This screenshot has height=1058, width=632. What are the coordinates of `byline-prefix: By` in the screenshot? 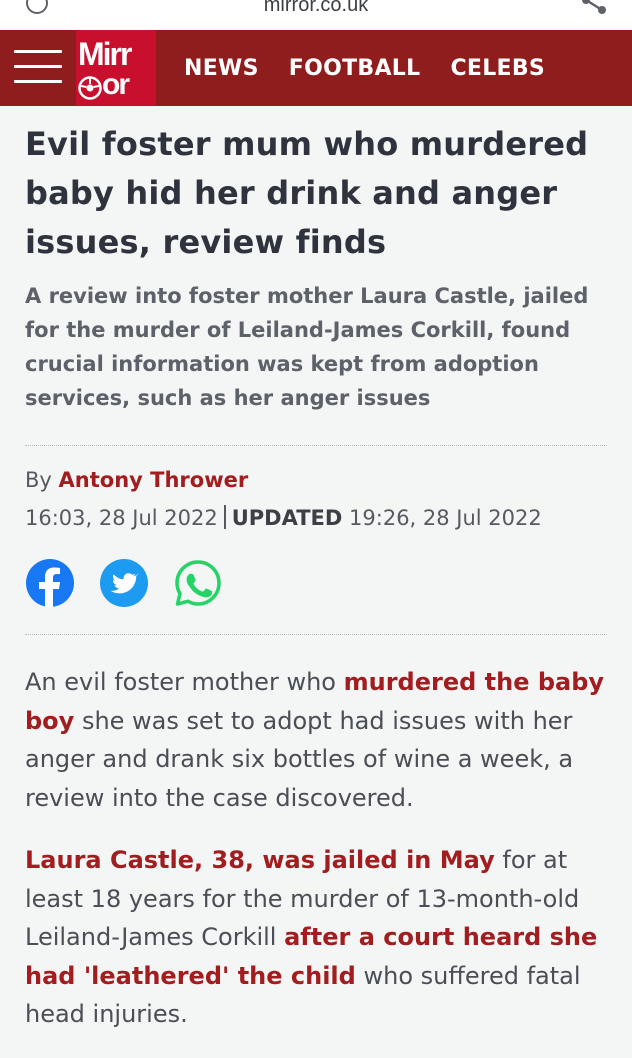 It's located at (38, 480).